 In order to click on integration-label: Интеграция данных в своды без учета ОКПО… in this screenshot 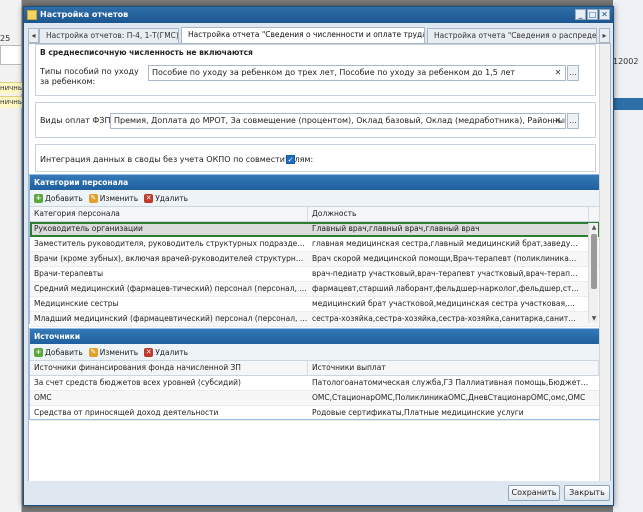, I will do `click(177, 159)`.